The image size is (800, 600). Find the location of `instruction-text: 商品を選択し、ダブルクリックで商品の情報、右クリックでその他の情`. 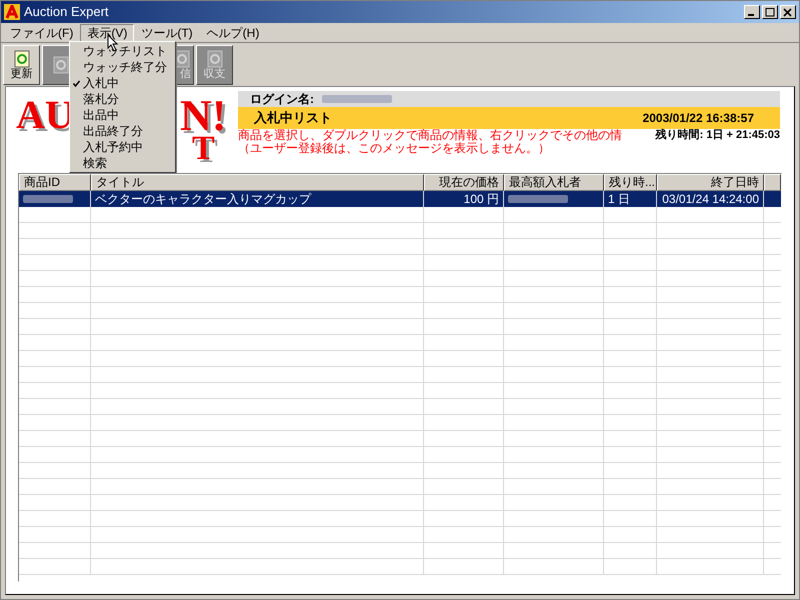

instruction-text: 商品を選択し、ダブルクリックで商品の情報、右クリックでその他の情 is located at coordinates (430, 135).